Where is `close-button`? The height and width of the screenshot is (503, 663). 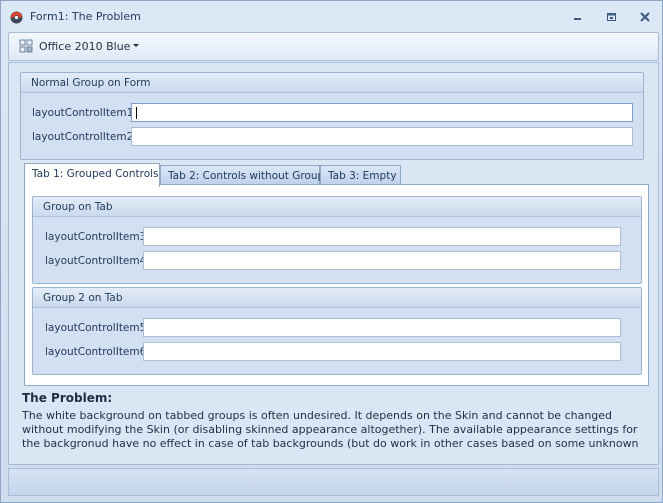 close-button is located at coordinates (645, 17).